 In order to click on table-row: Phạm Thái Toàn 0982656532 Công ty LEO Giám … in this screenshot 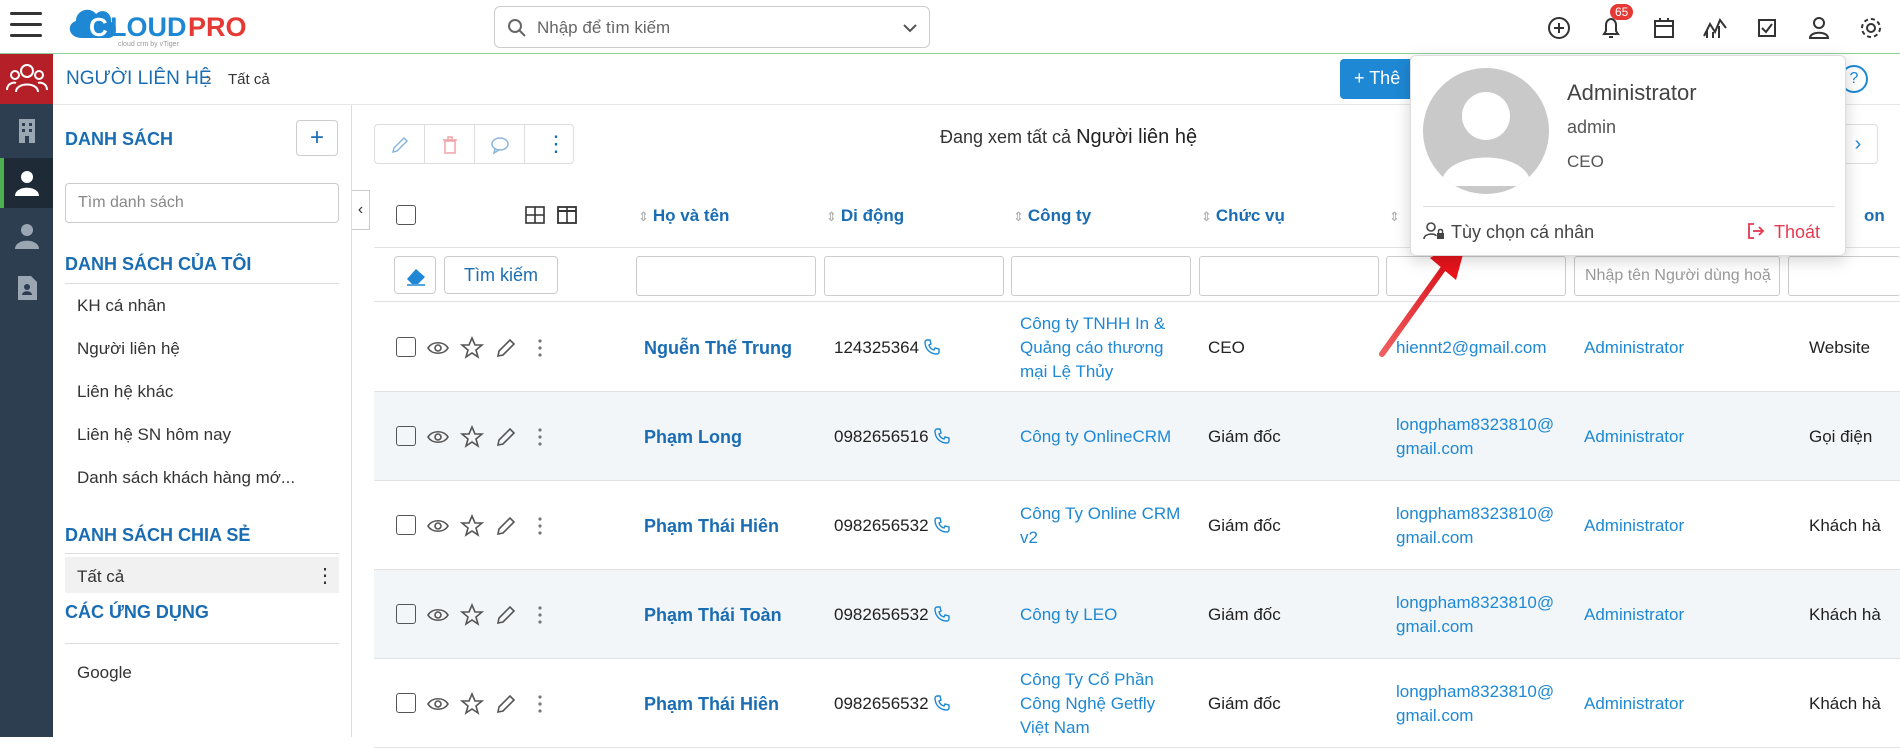, I will do `click(1137, 614)`.